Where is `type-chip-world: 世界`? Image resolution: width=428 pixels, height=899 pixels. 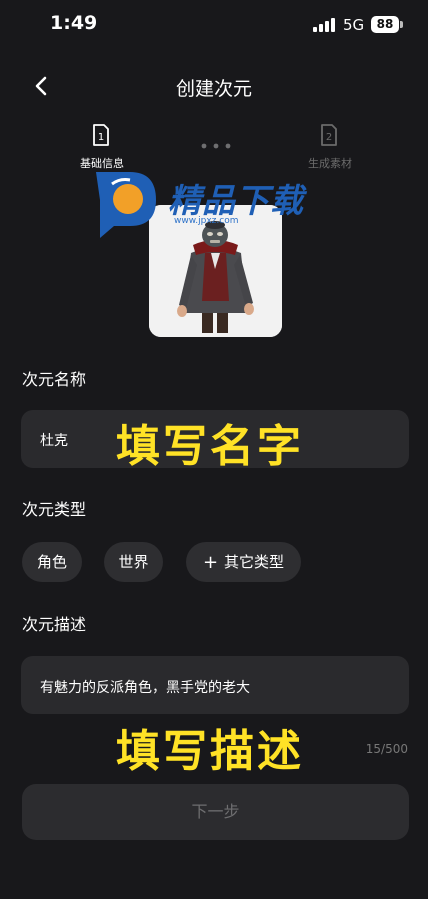
type-chip-world: 世界 is located at coordinates (133, 562).